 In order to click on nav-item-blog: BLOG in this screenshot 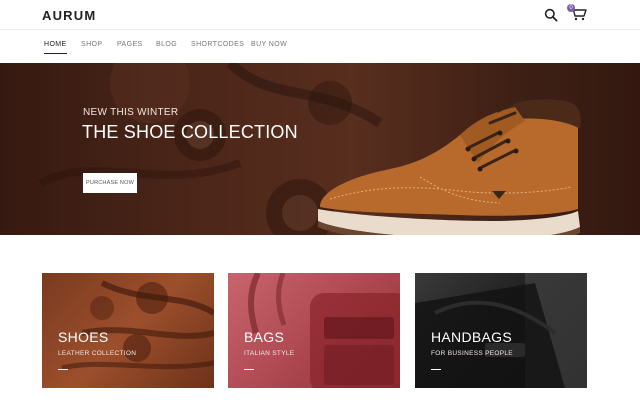, I will do `click(166, 44)`.